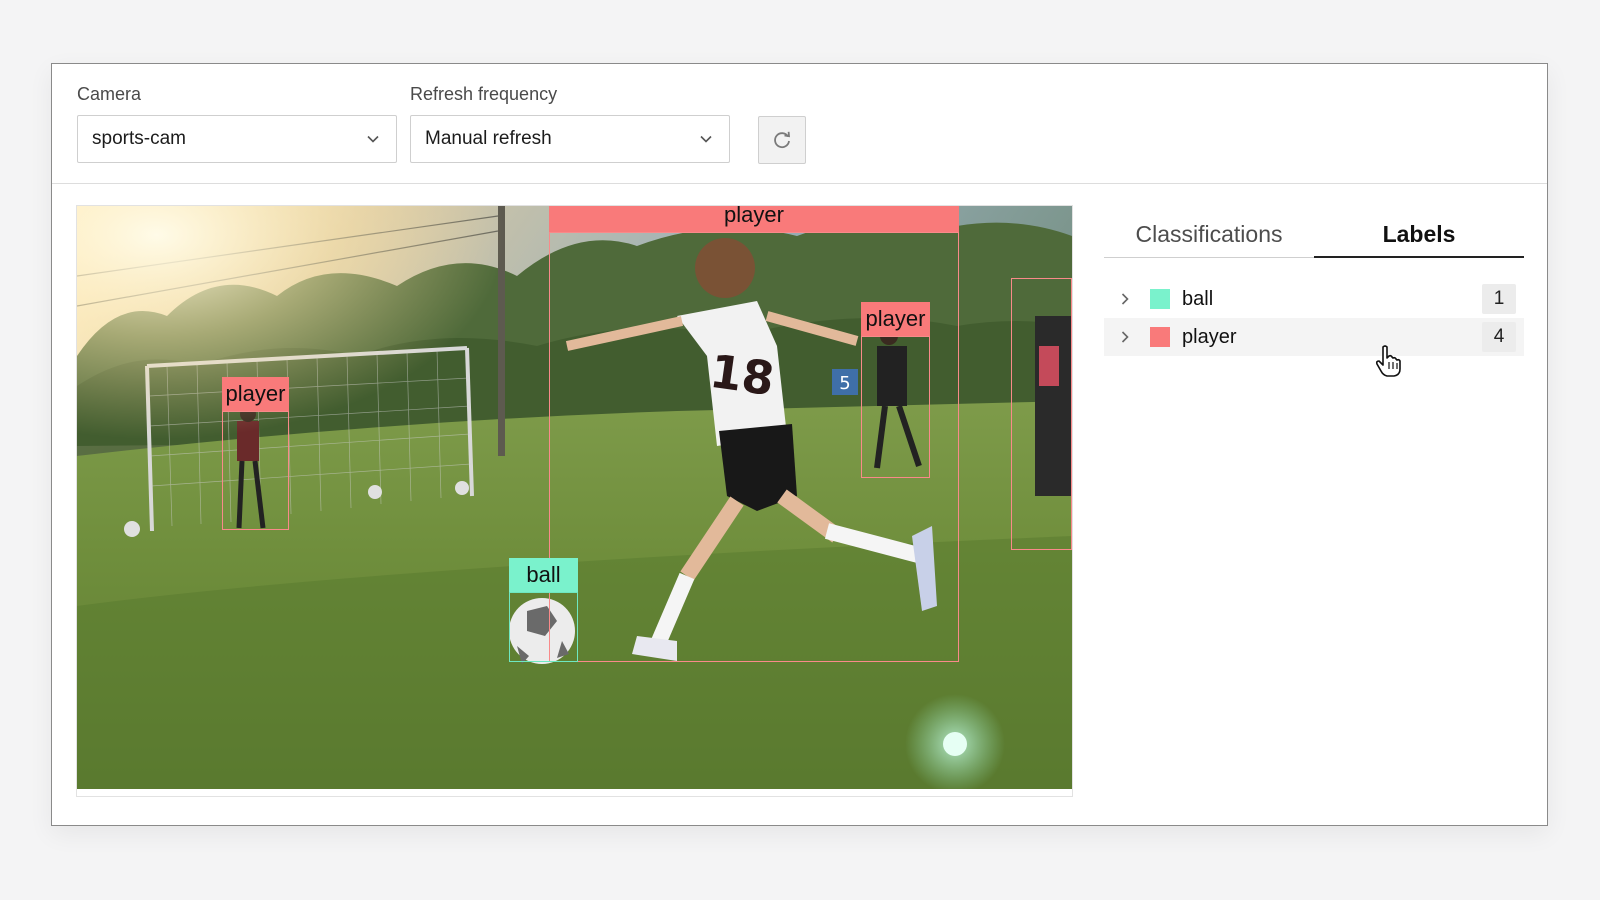 The height and width of the screenshot is (900, 1600). I want to click on panel-tabs: Classifications Labels, so click(1314, 236).